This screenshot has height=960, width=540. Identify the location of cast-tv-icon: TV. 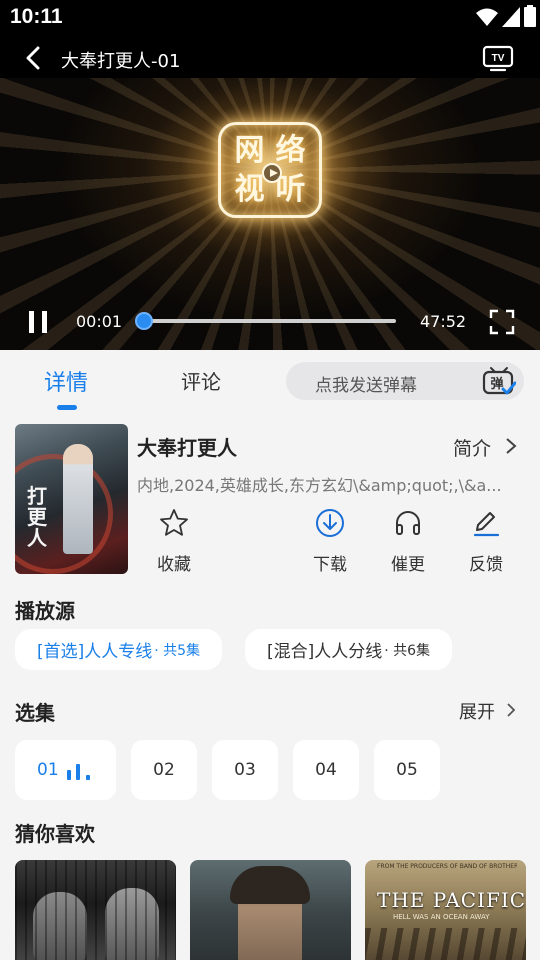
(498, 58).